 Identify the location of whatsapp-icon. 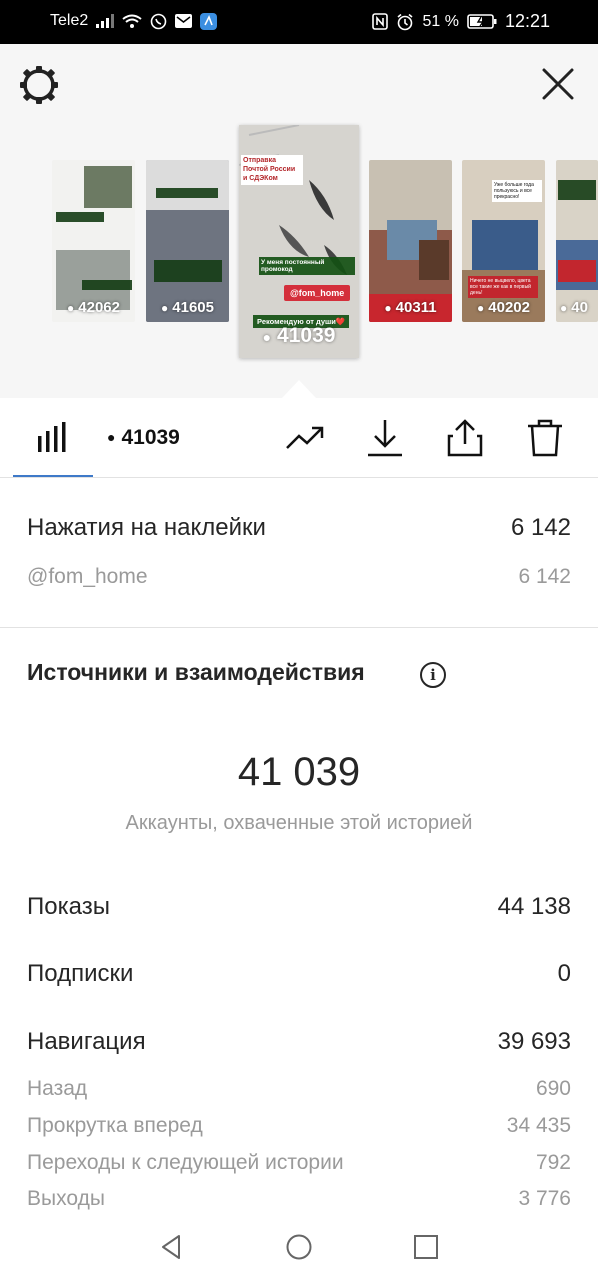
(158, 21).